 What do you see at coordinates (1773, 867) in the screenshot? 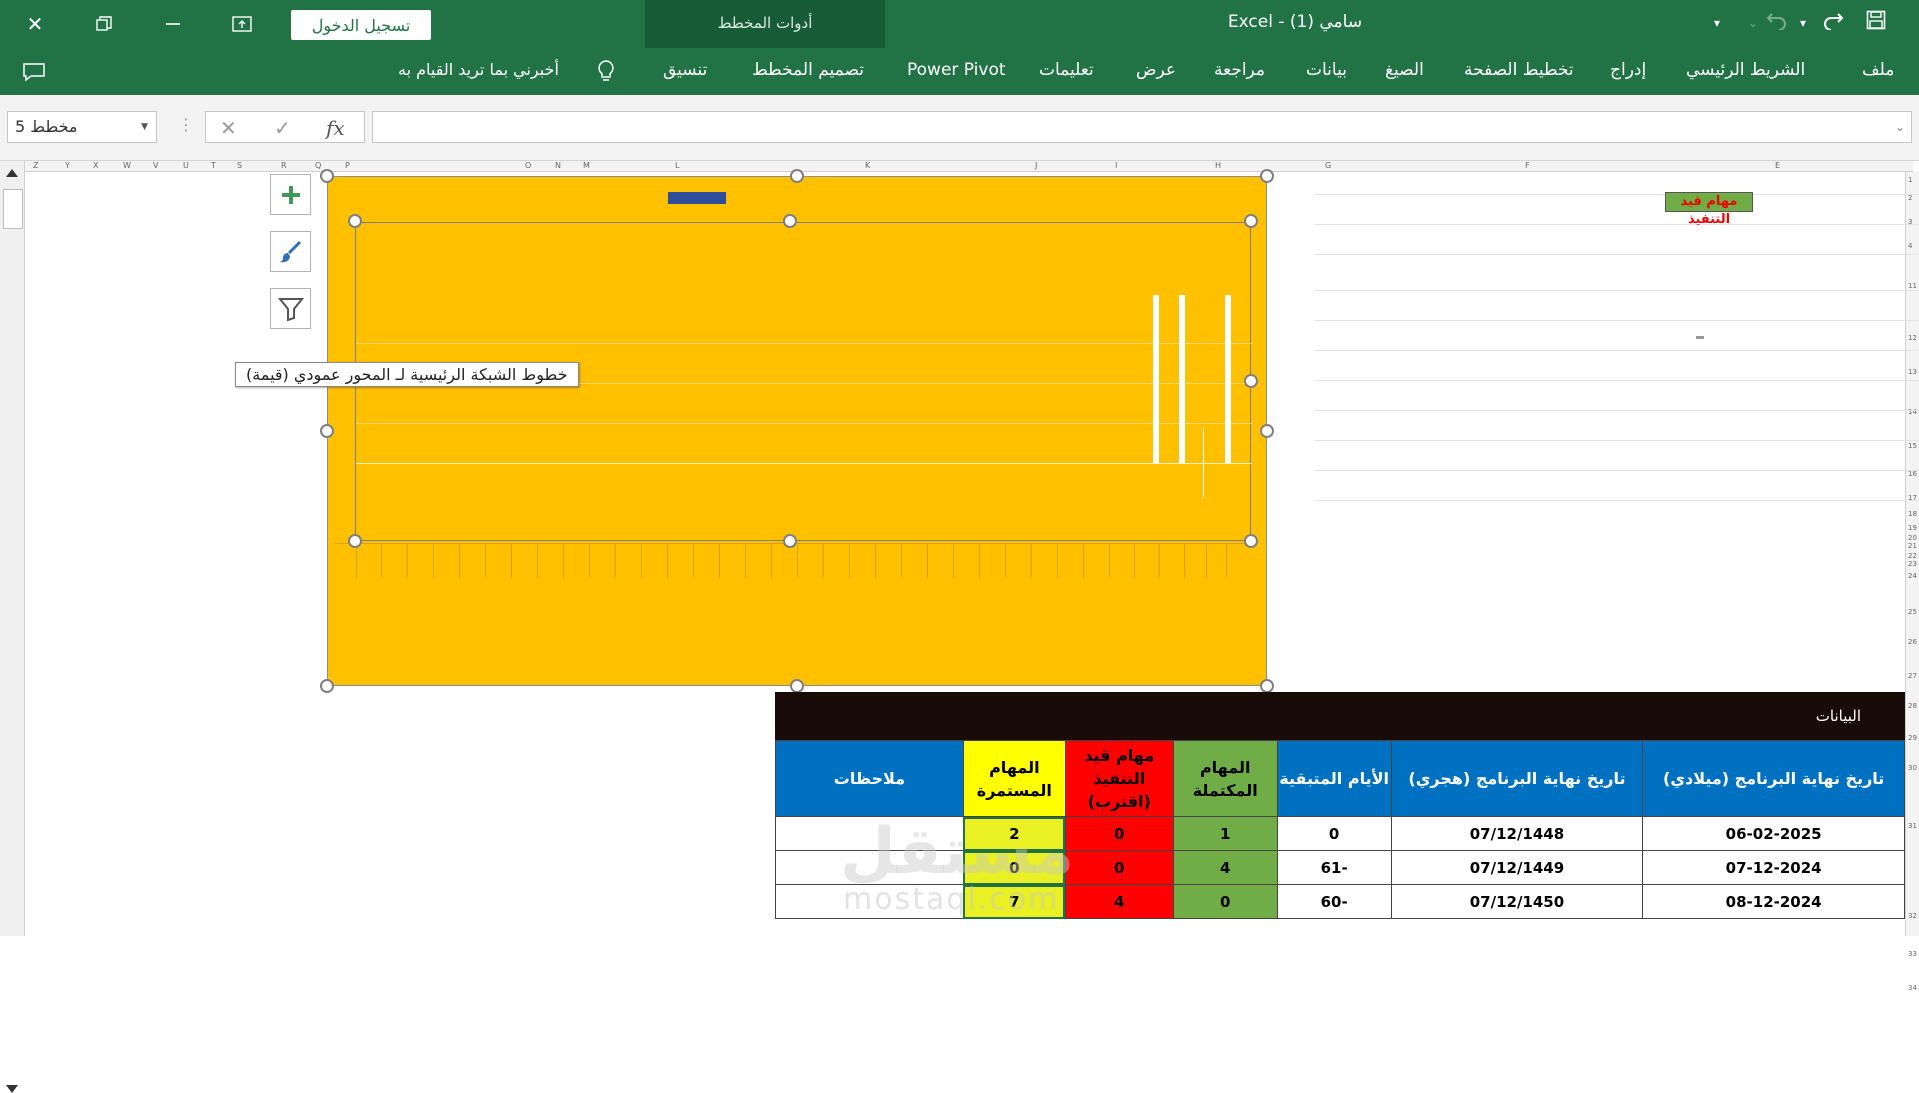
I see `cell: 07-12-2024` at bounding box center [1773, 867].